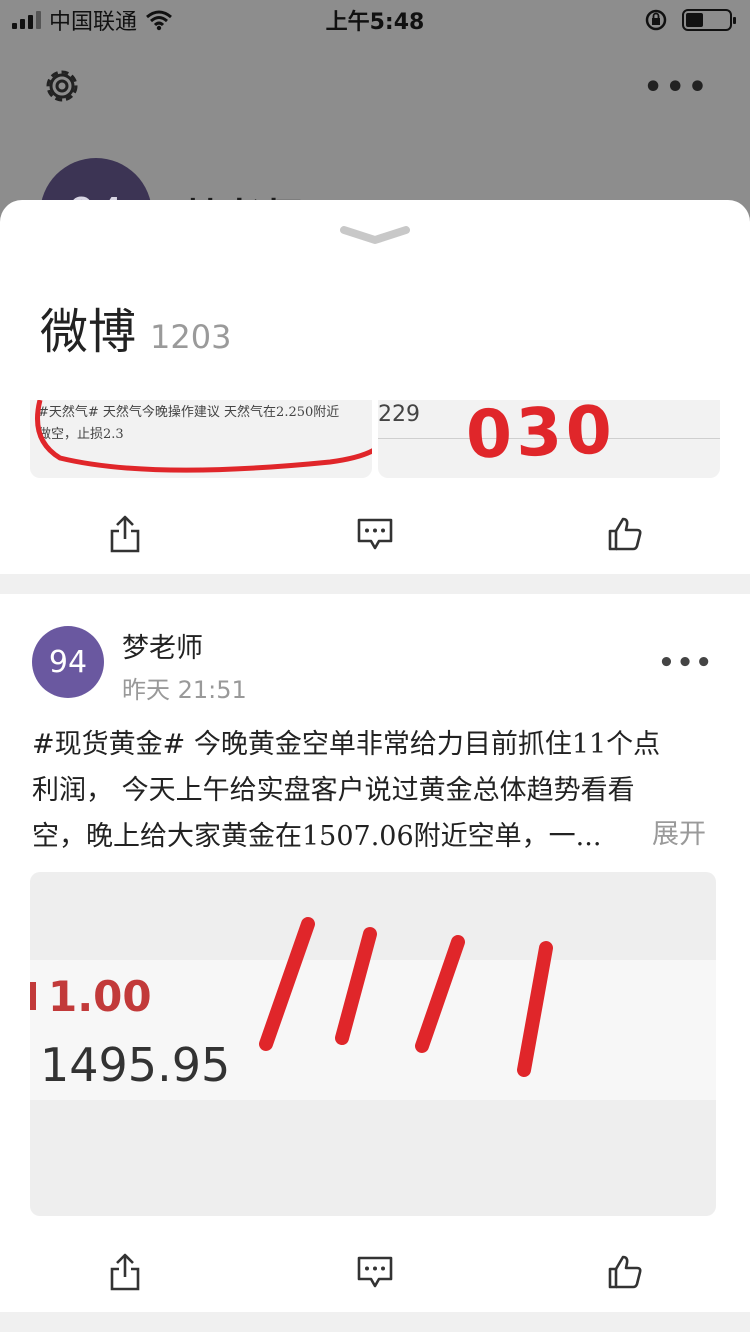 This screenshot has height=1334, width=750. I want to click on wifi-icon, so click(159, 20).